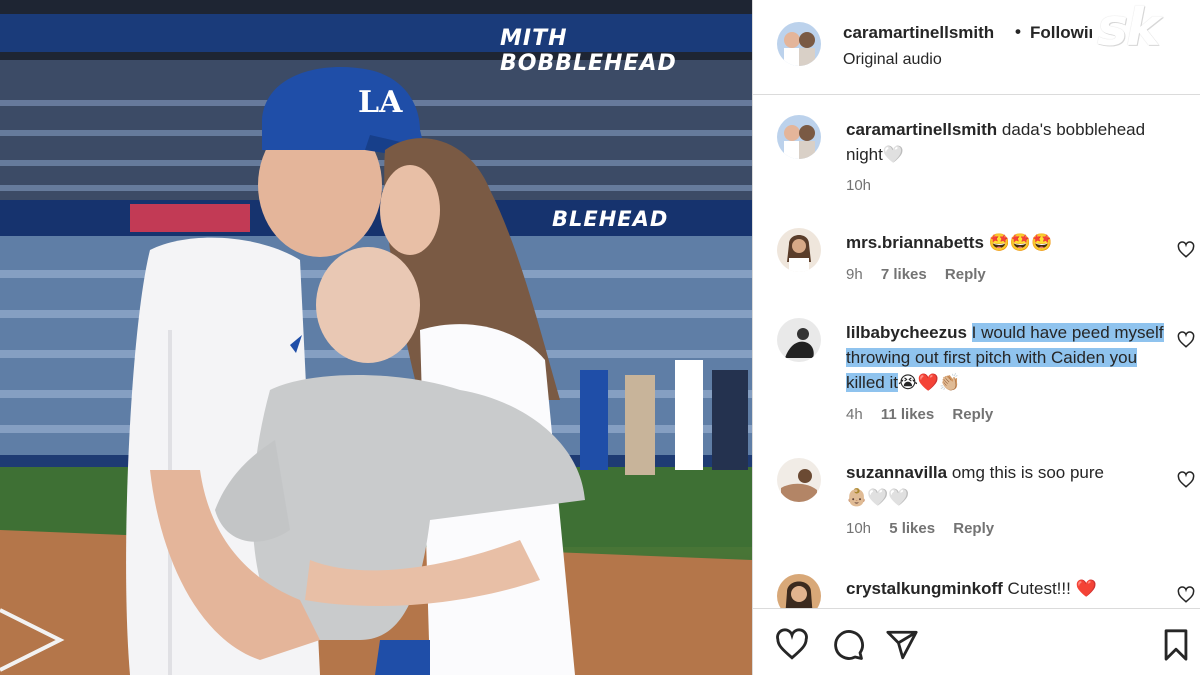  What do you see at coordinates (1027, 472) in the screenshot?
I see `comment-text: omg this is soo pure` at bounding box center [1027, 472].